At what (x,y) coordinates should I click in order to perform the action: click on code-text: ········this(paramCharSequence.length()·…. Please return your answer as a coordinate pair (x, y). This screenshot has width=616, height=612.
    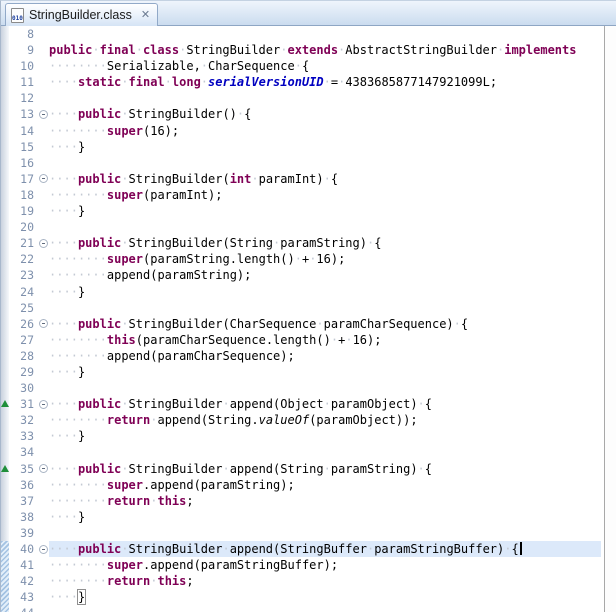
    Looking at the image, I should click on (325, 340).